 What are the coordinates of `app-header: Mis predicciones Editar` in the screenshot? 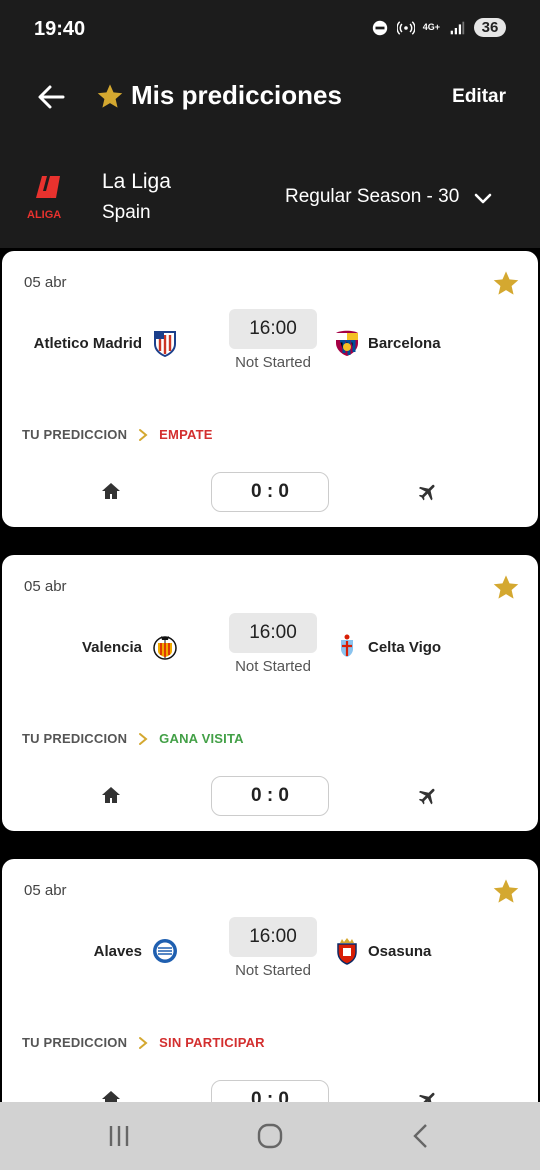 It's located at (270, 98).